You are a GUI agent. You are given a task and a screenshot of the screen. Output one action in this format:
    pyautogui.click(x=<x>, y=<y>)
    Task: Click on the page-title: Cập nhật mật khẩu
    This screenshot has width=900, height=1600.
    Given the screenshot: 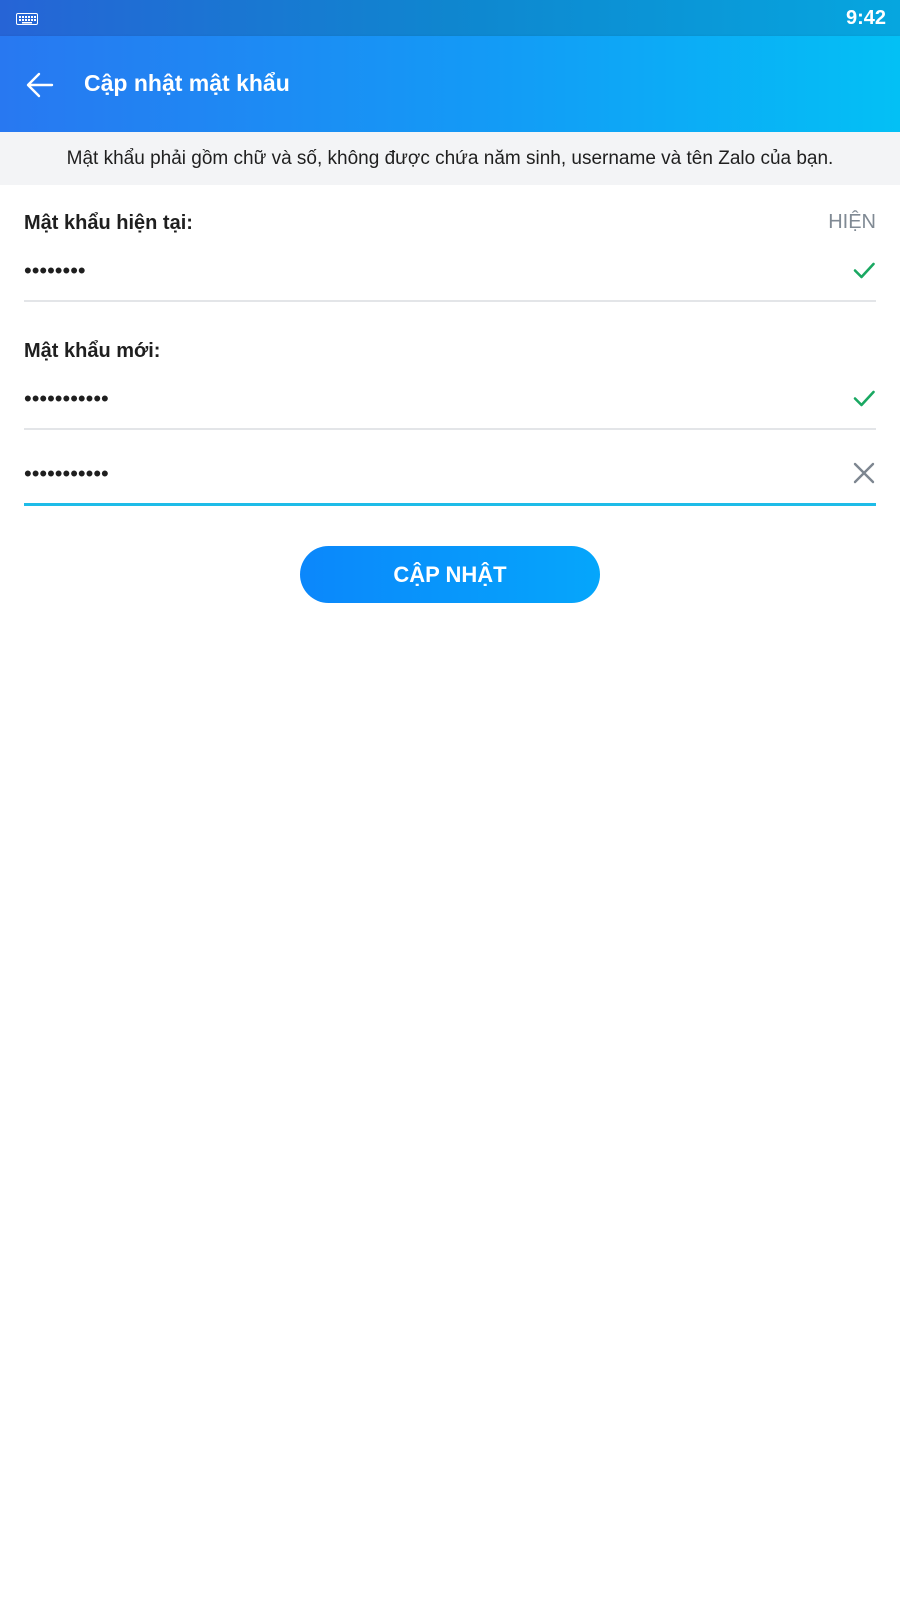 What is the action you would take?
    pyautogui.click(x=187, y=83)
    